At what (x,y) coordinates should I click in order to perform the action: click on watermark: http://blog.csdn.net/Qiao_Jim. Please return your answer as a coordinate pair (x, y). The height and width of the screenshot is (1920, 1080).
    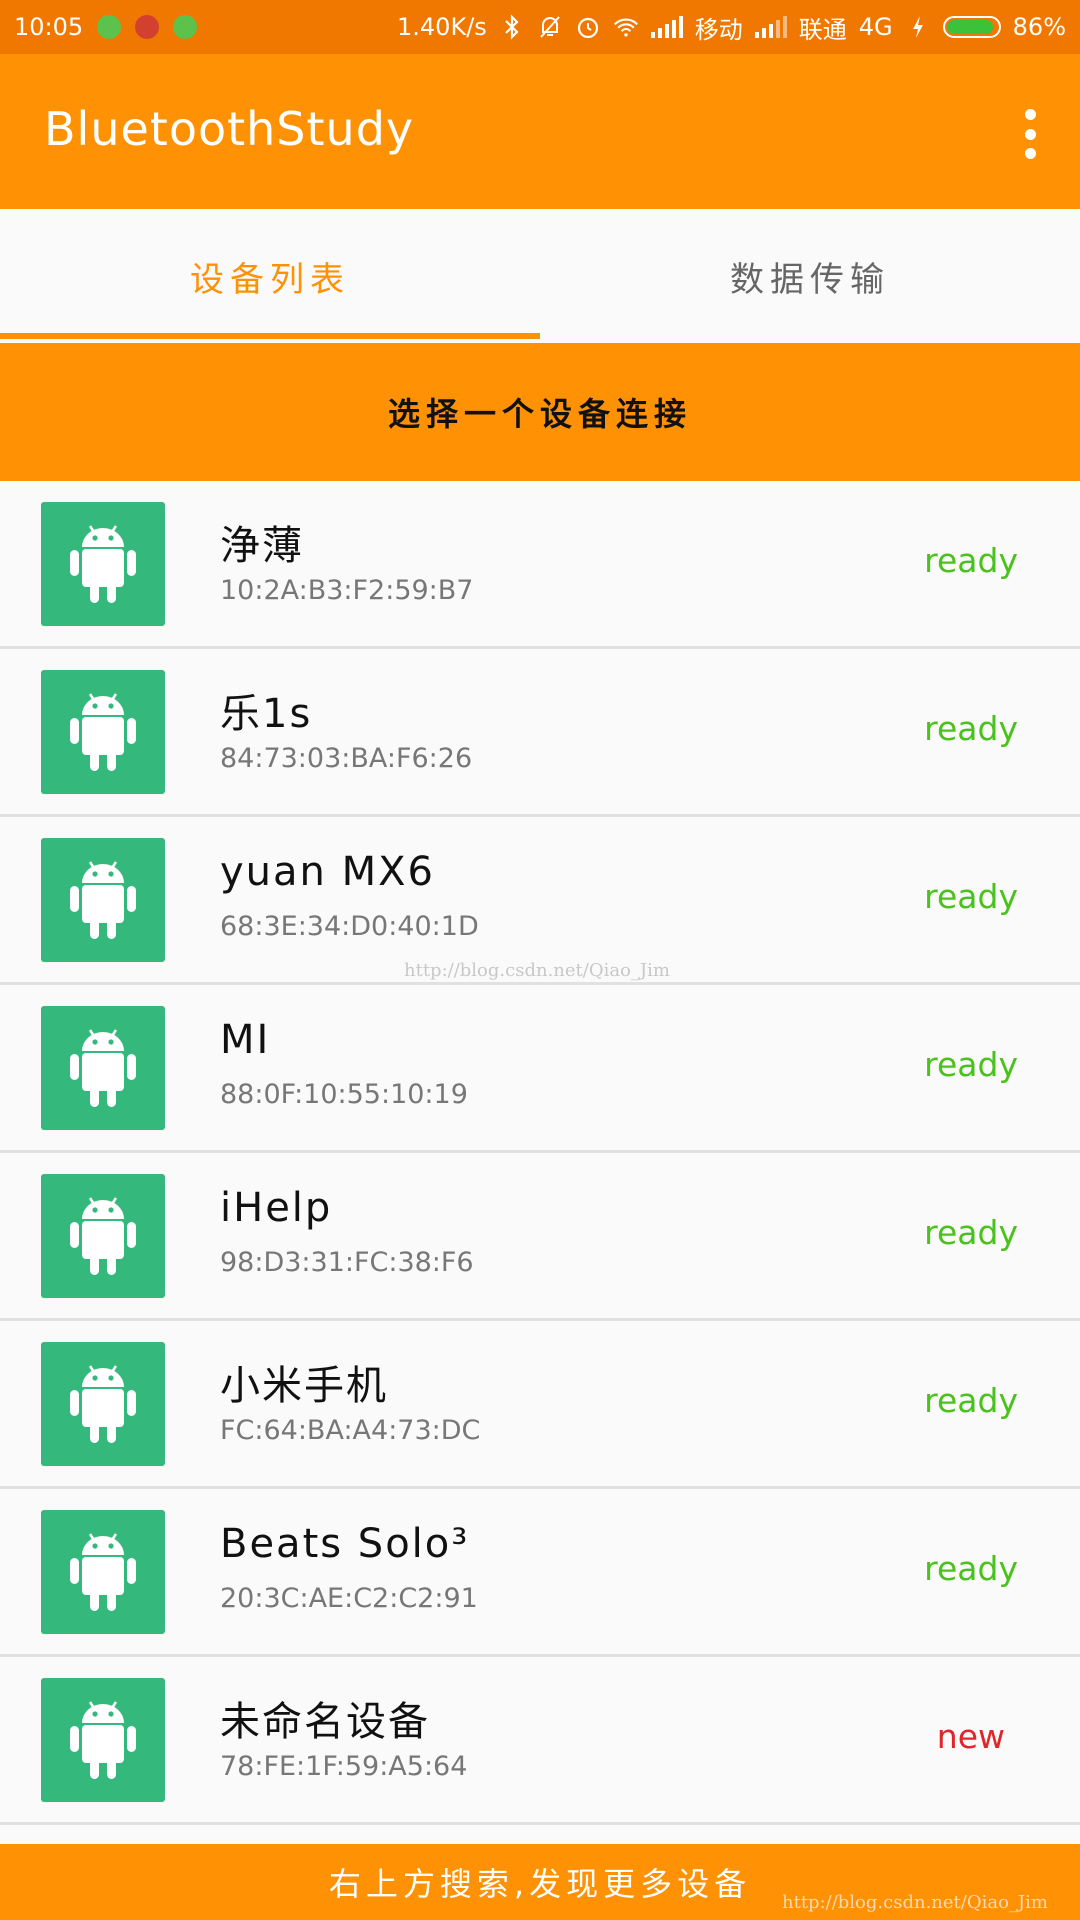
    Looking at the image, I should click on (537, 970).